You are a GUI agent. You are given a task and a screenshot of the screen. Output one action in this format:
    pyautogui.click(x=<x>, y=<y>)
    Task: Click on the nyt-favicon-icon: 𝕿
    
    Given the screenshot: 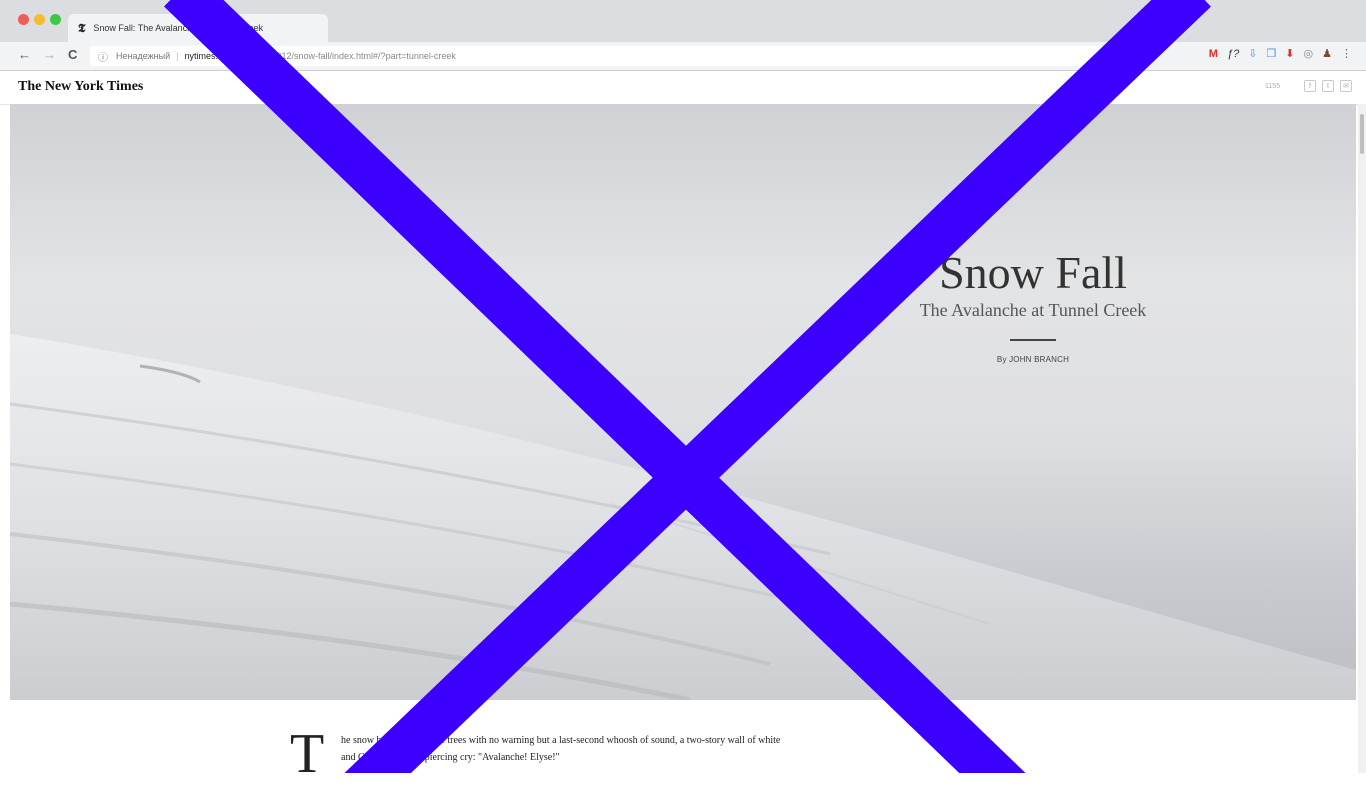 What is the action you would take?
    pyautogui.click(x=82, y=27)
    